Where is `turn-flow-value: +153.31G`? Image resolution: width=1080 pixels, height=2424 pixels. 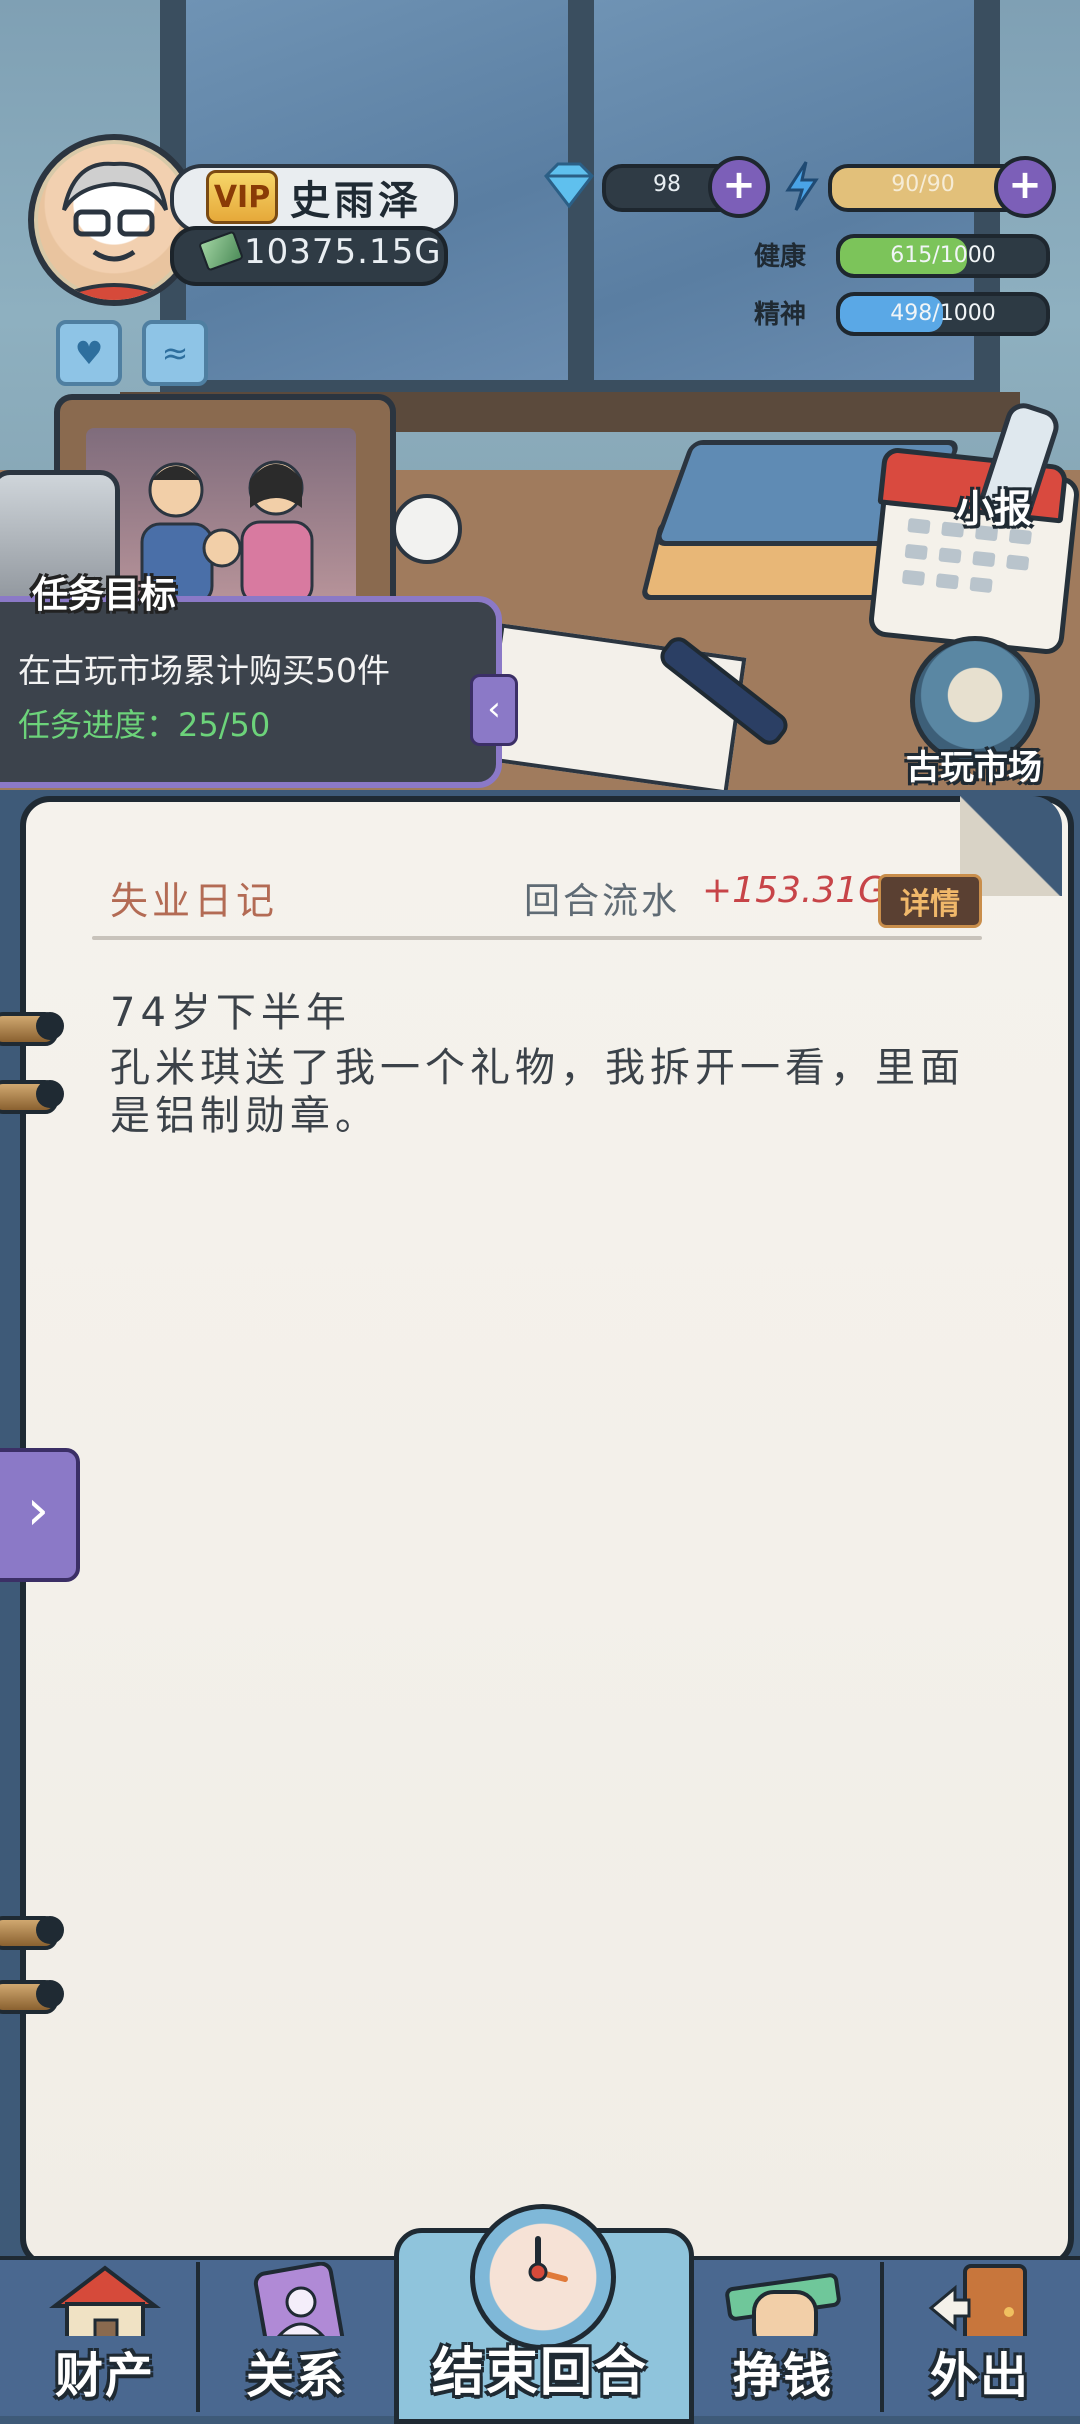
turn-flow-value: +153.31G is located at coordinates (794, 890).